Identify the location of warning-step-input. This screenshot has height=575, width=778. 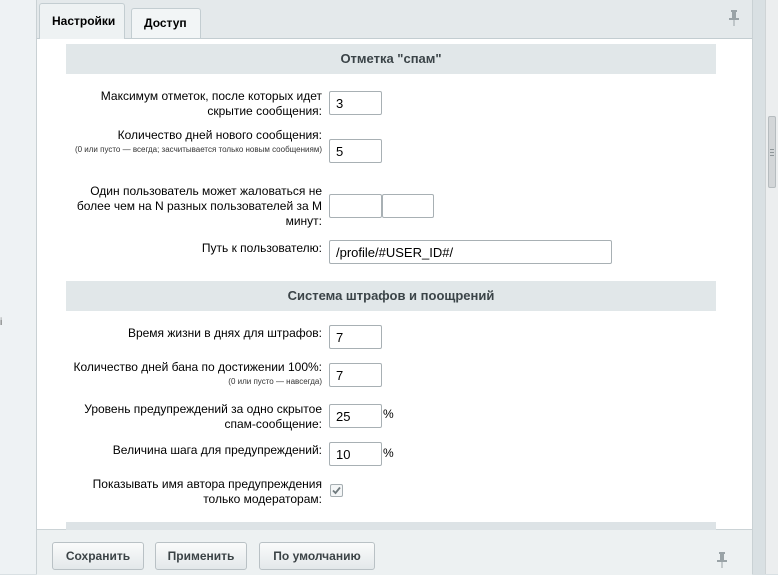
(355, 454).